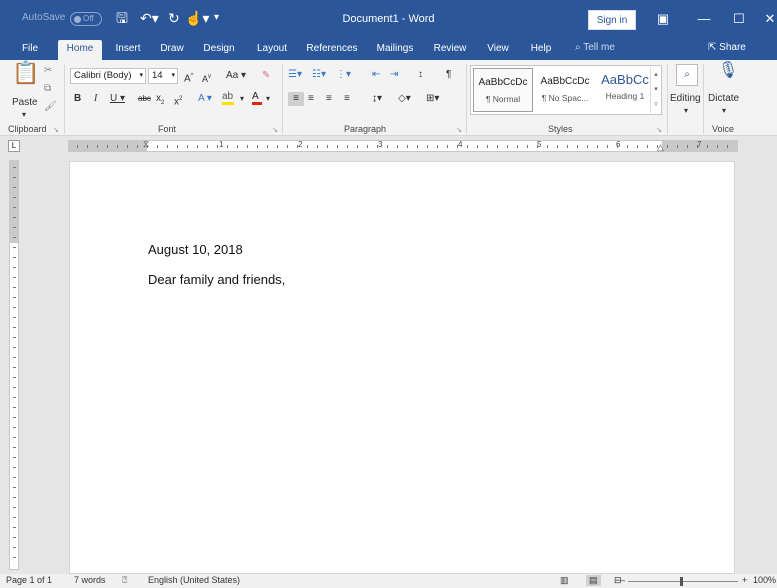 The image size is (777, 588). Describe the element at coordinates (172, 50) in the screenshot. I see `tab-draw: Draw` at that location.